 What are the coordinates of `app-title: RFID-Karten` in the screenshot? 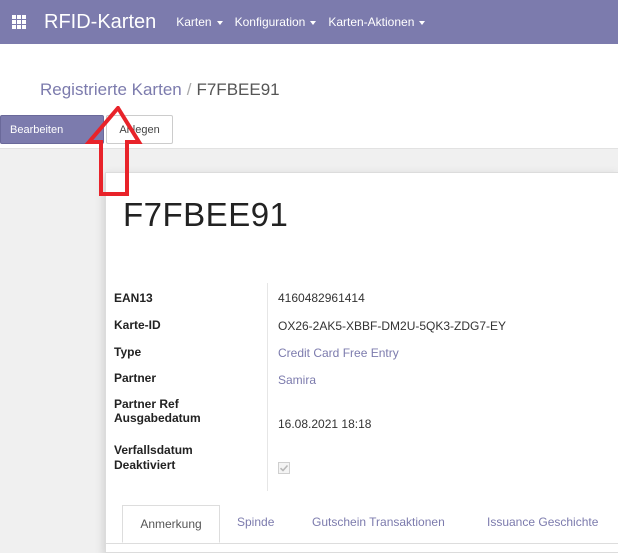 It's located at (100, 21).